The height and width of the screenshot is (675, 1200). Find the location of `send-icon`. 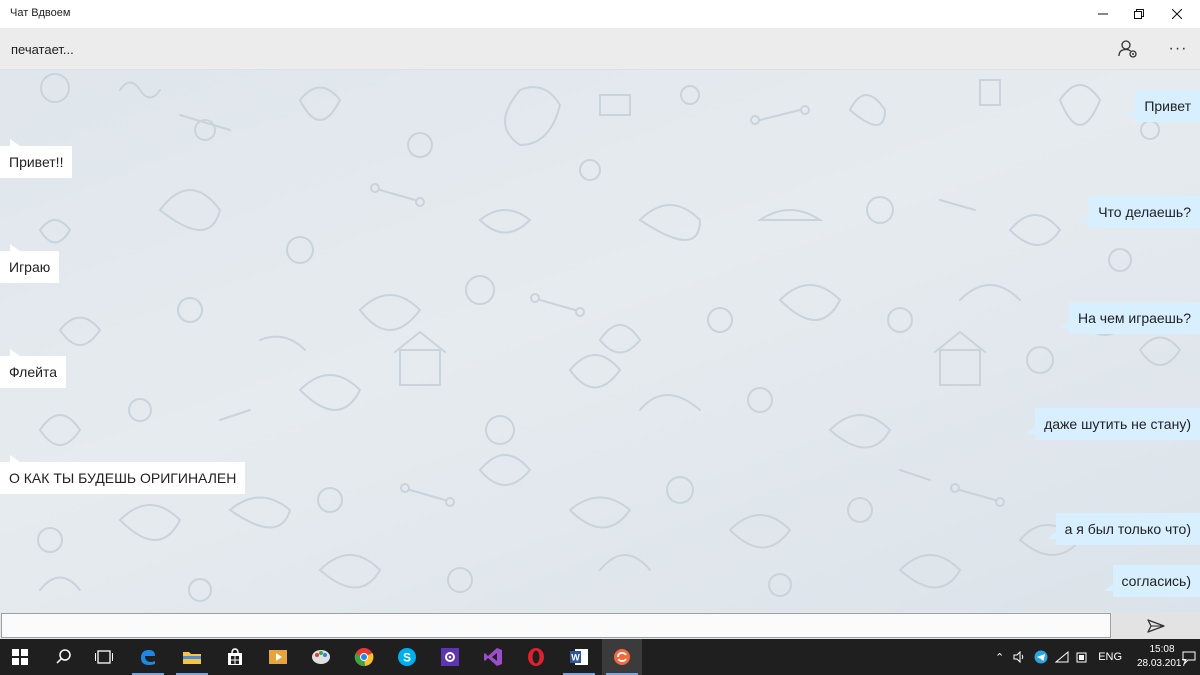

send-icon is located at coordinates (1156, 625).